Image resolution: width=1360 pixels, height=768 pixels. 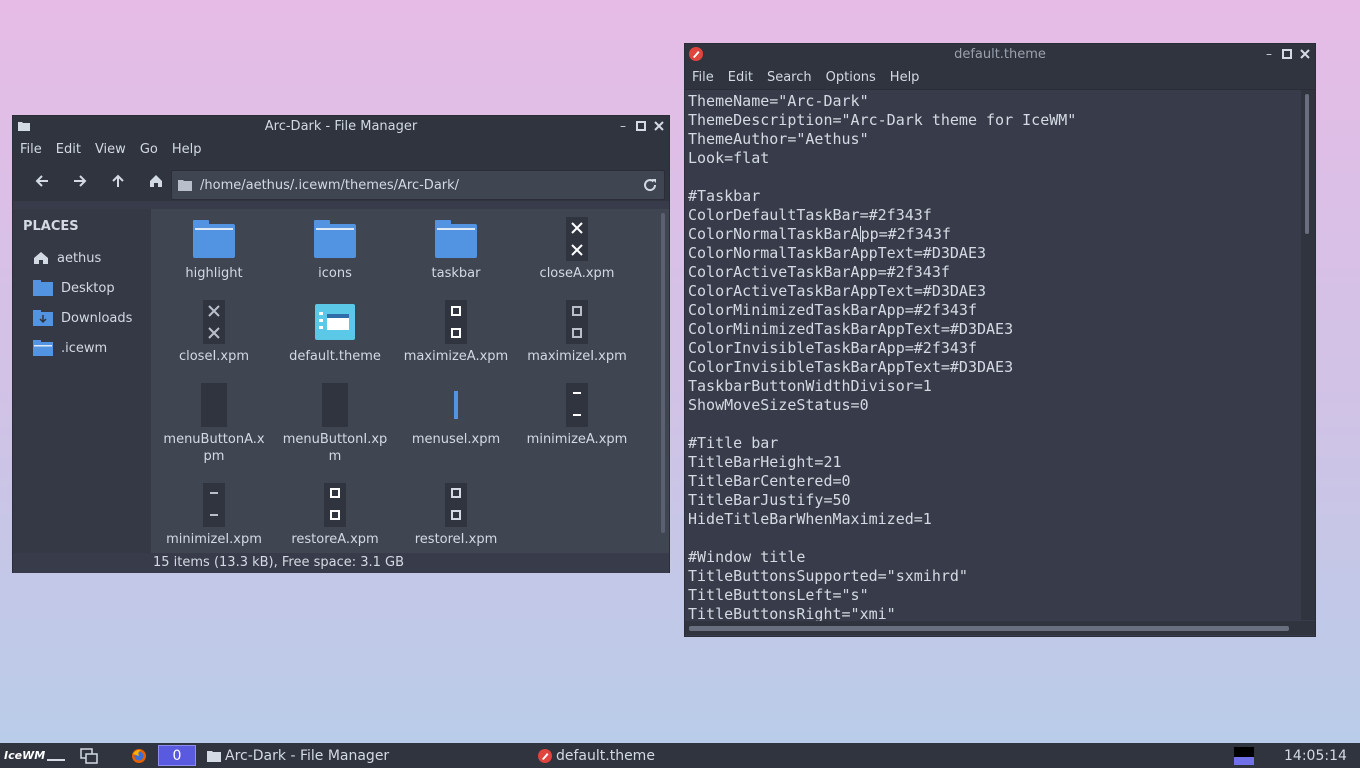 I want to click on sidebar-item-desktop: Desktop, so click(x=74, y=288).